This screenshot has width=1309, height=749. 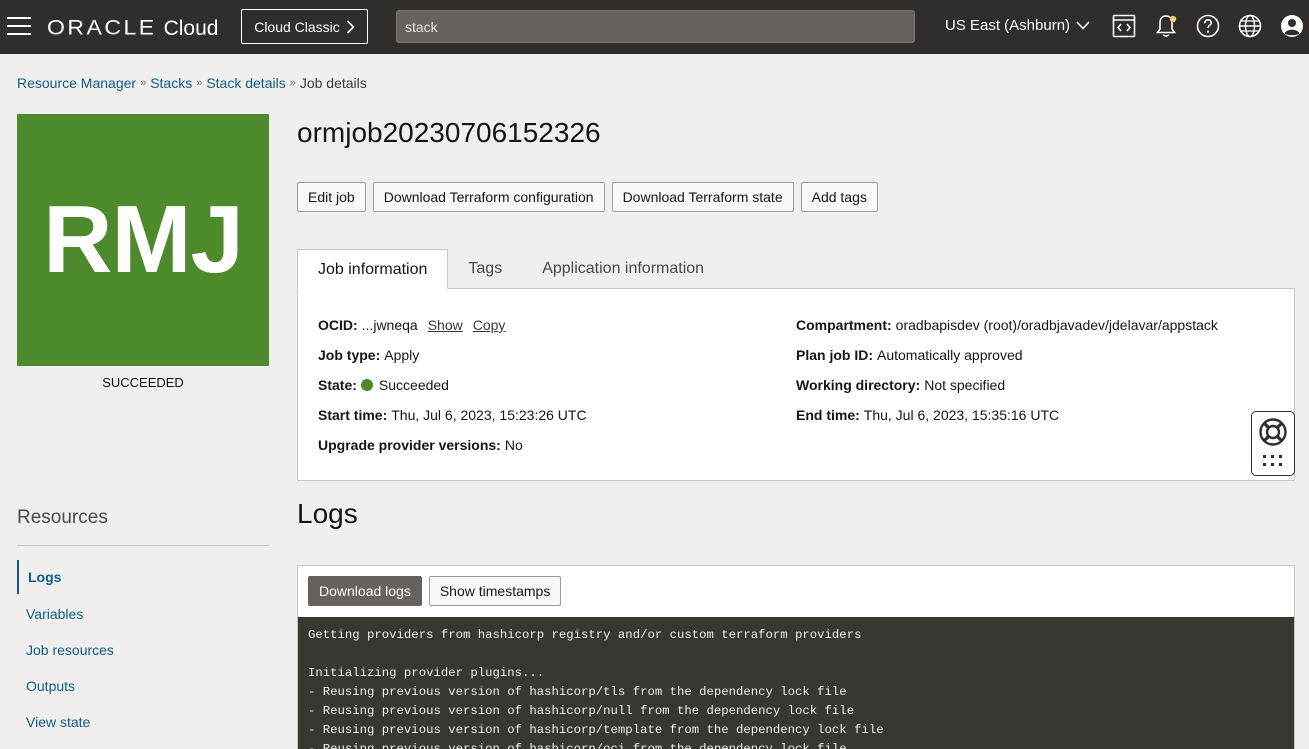 What do you see at coordinates (102, 27) in the screenshot?
I see `logo-oracle-text: ORACLE` at bounding box center [102, 27].